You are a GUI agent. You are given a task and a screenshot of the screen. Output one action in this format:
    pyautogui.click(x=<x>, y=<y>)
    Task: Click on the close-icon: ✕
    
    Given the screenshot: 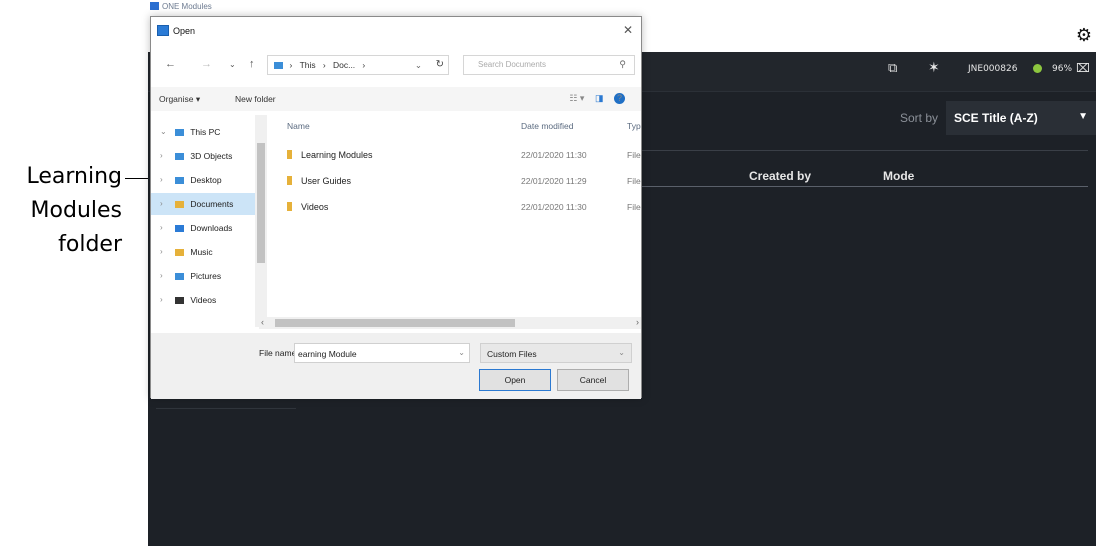 What is the action you would take?
    pyautogui.click(x=628, y=30)
    